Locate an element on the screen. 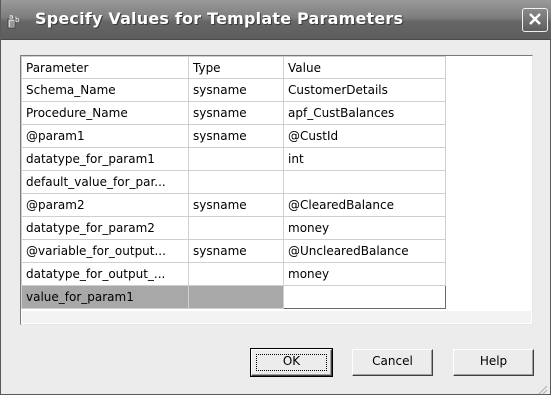 The width and height of the screenshot is (551, 399). ok-button: OK is located at coordinates (291, 362).